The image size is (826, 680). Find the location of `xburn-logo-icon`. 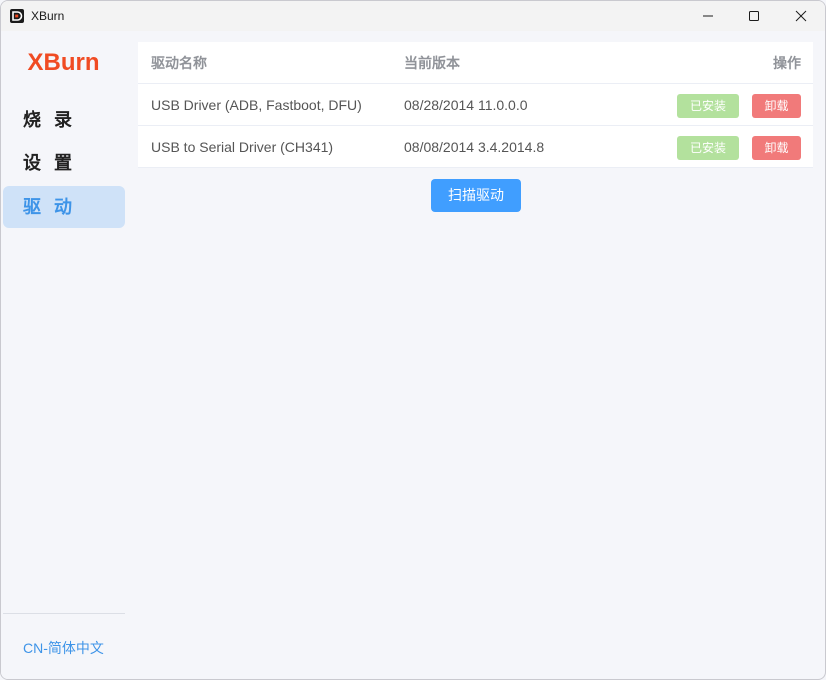

xburn-logo-icon is located at coordinates (17, 16).